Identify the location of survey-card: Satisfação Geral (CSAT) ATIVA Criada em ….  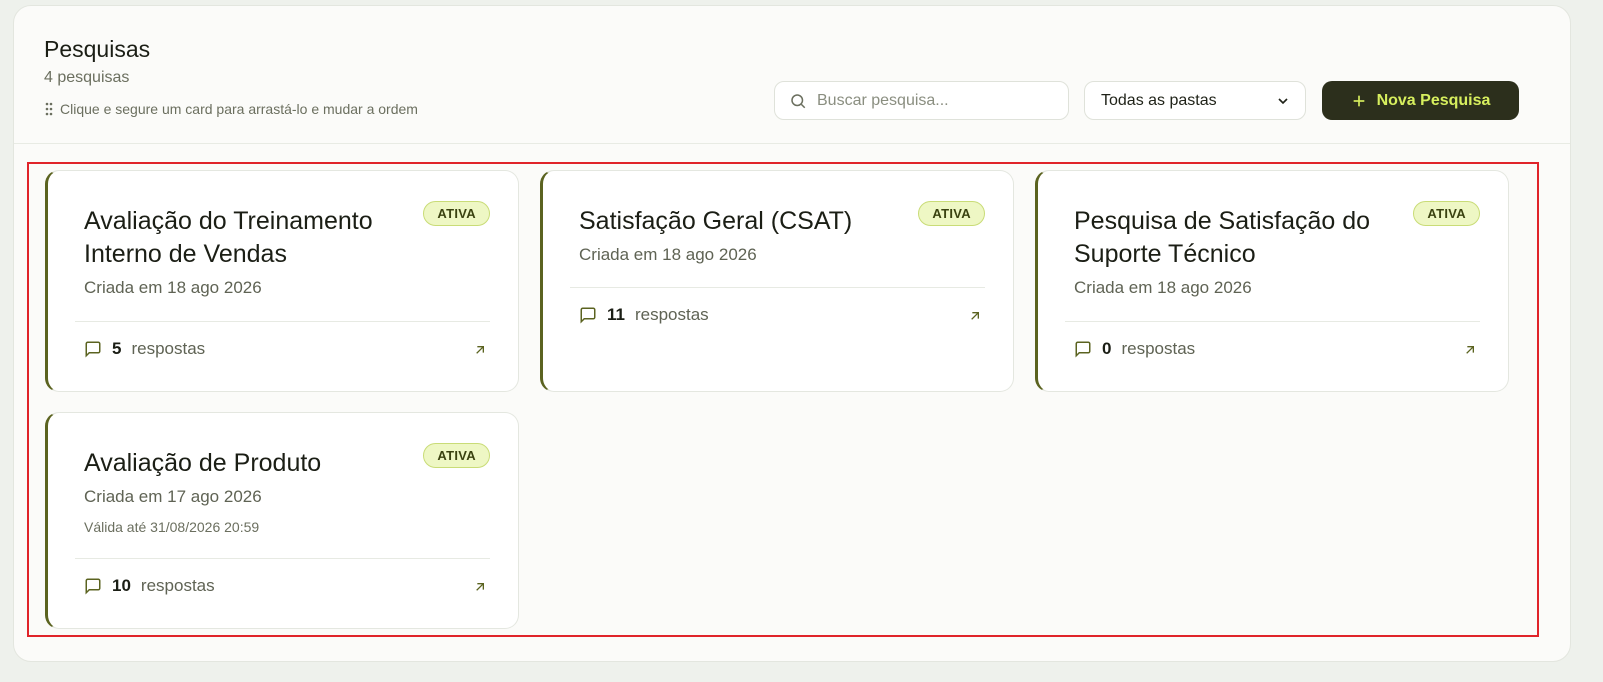
(777, 281).